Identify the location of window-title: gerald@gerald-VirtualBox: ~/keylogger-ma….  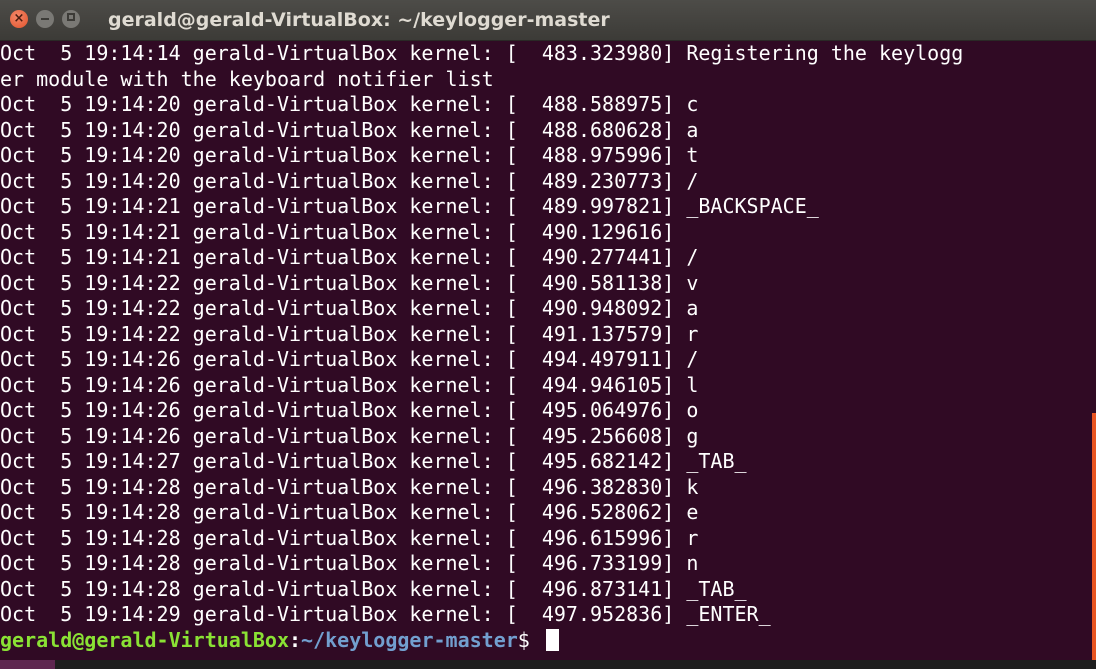
(359, 20).